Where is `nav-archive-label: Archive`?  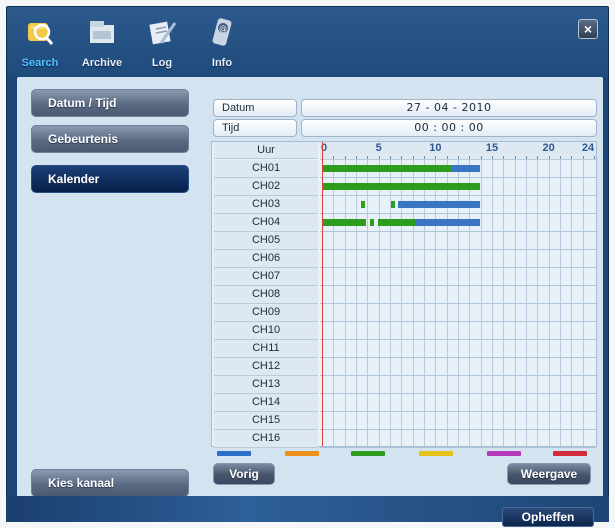 nav-archive-label: Archive is located at coordinates (102, 63).